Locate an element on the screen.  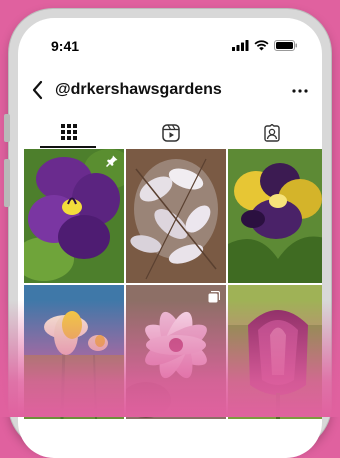
tab-posts-grid is located at coordinates (68, 133).